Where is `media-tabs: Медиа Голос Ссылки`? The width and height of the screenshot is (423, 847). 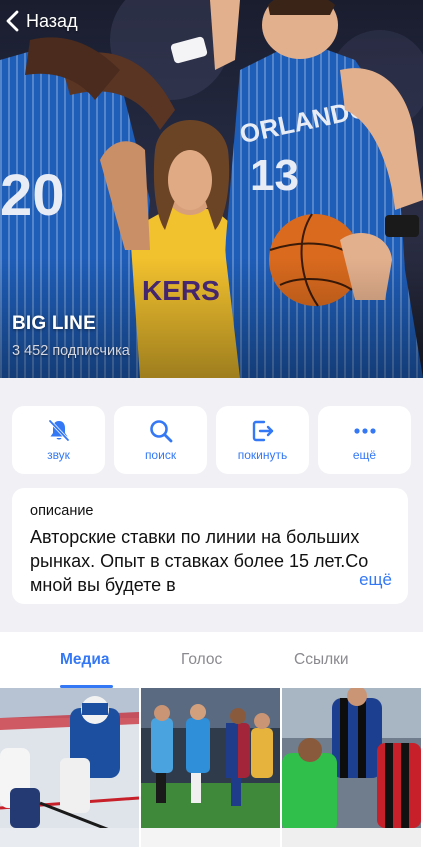
media-tabs: Медиа Голос Ссылки is located at coordinates (211, 660).